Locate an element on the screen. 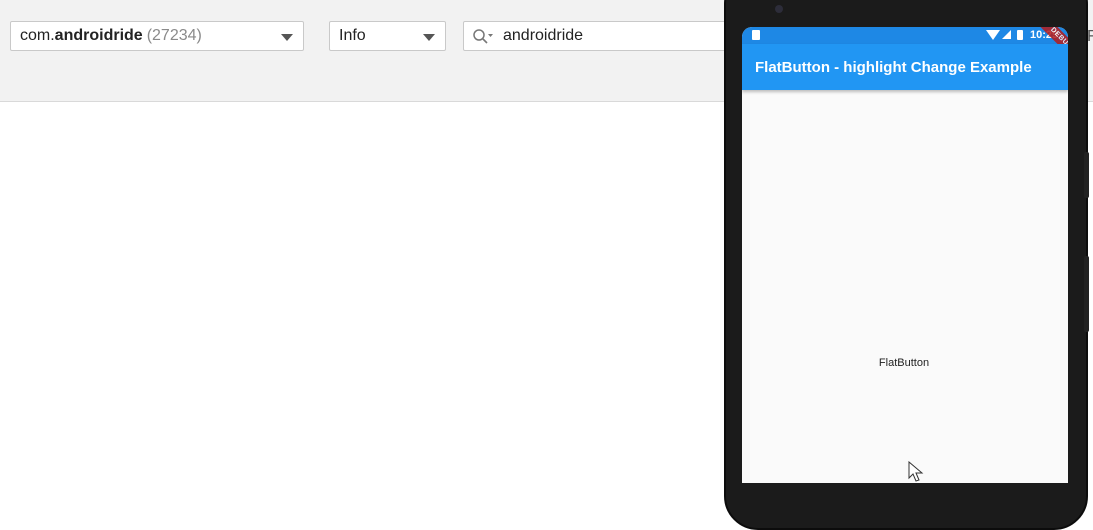 This screenshot has width=1093, height=530. search-input: androidride is located at coordinates (603, 36).